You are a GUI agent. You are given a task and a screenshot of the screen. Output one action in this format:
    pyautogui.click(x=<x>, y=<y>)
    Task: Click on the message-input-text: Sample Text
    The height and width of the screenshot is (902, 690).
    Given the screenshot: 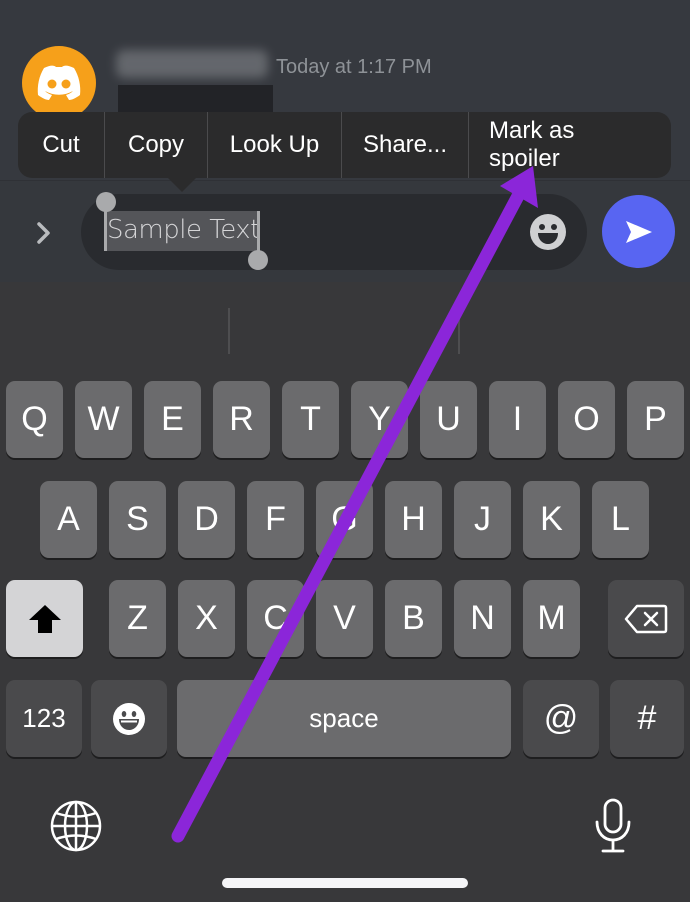 What is the action you would take?
    pyautogui.click(x=183, y=230)
    